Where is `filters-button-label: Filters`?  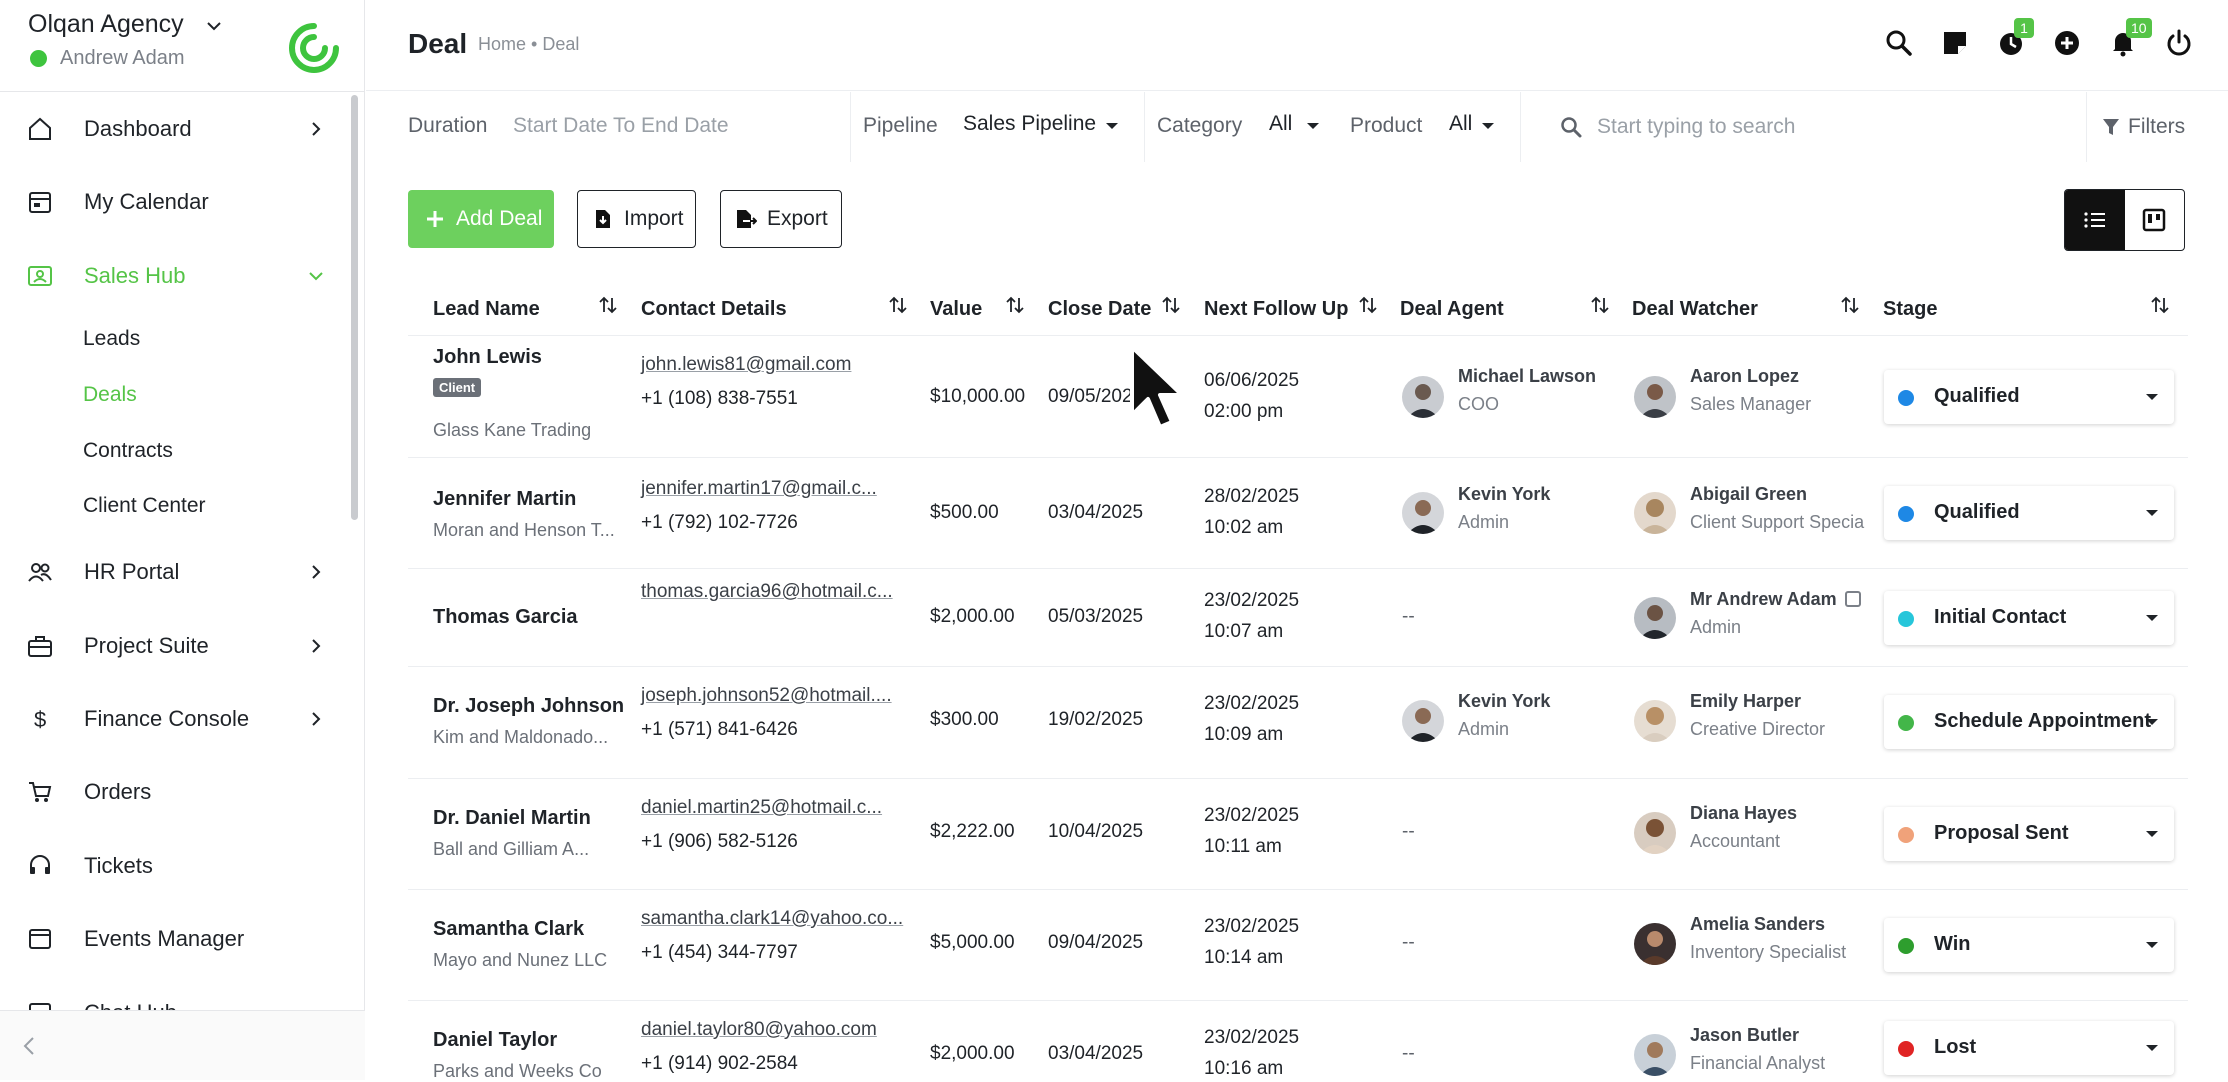
filters-button-label: Filters is located at coordinates (2157, 126).